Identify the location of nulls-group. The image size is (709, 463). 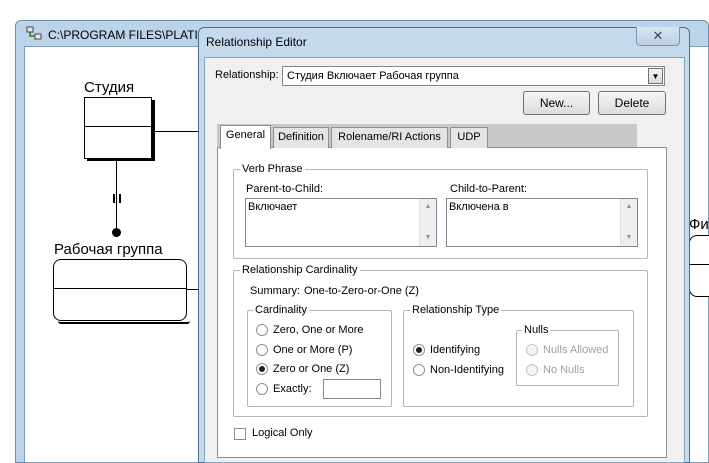
(567, 358).